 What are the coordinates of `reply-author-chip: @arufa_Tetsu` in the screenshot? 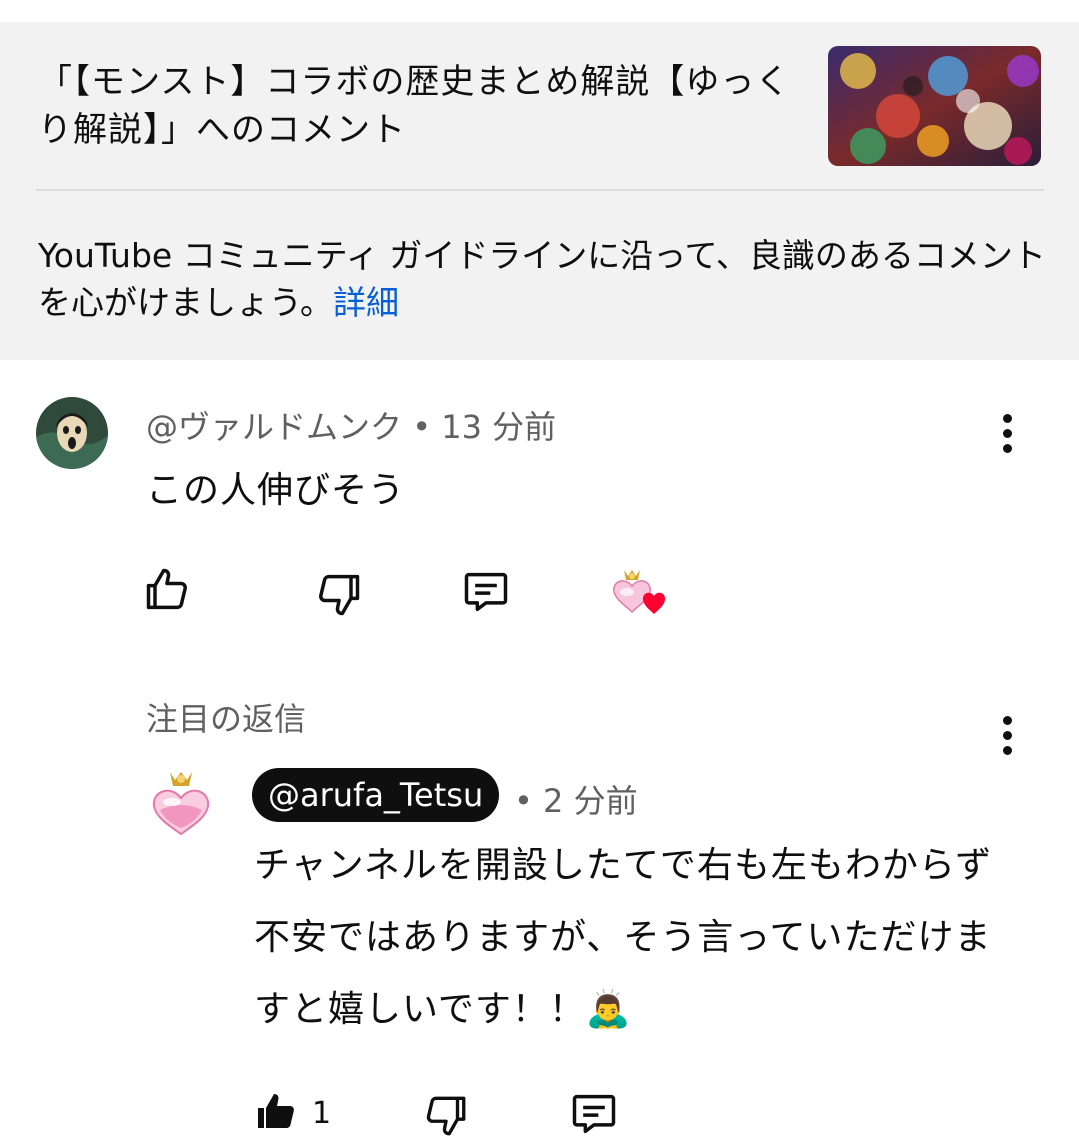 It's located at (376, 795).